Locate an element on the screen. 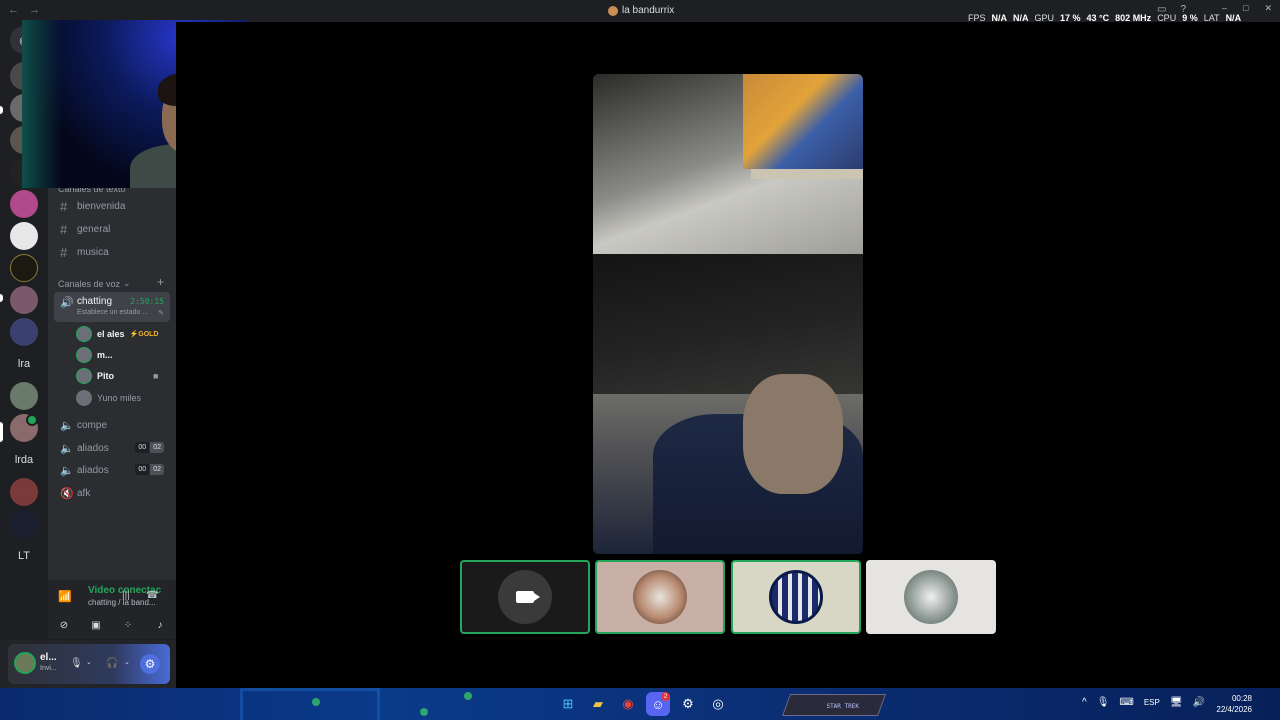 This screenshot has height=720, width=1280. voice-channel-compe: 🔈 compe is located at coordinates (112, 425).